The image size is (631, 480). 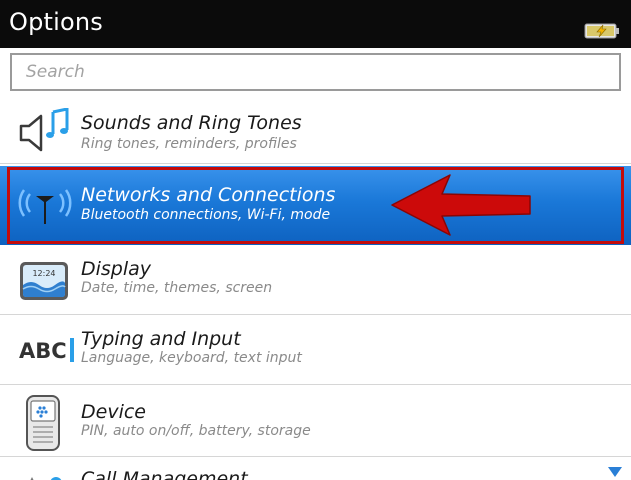 I want to click on device-icon, so click(x=43, y=423).